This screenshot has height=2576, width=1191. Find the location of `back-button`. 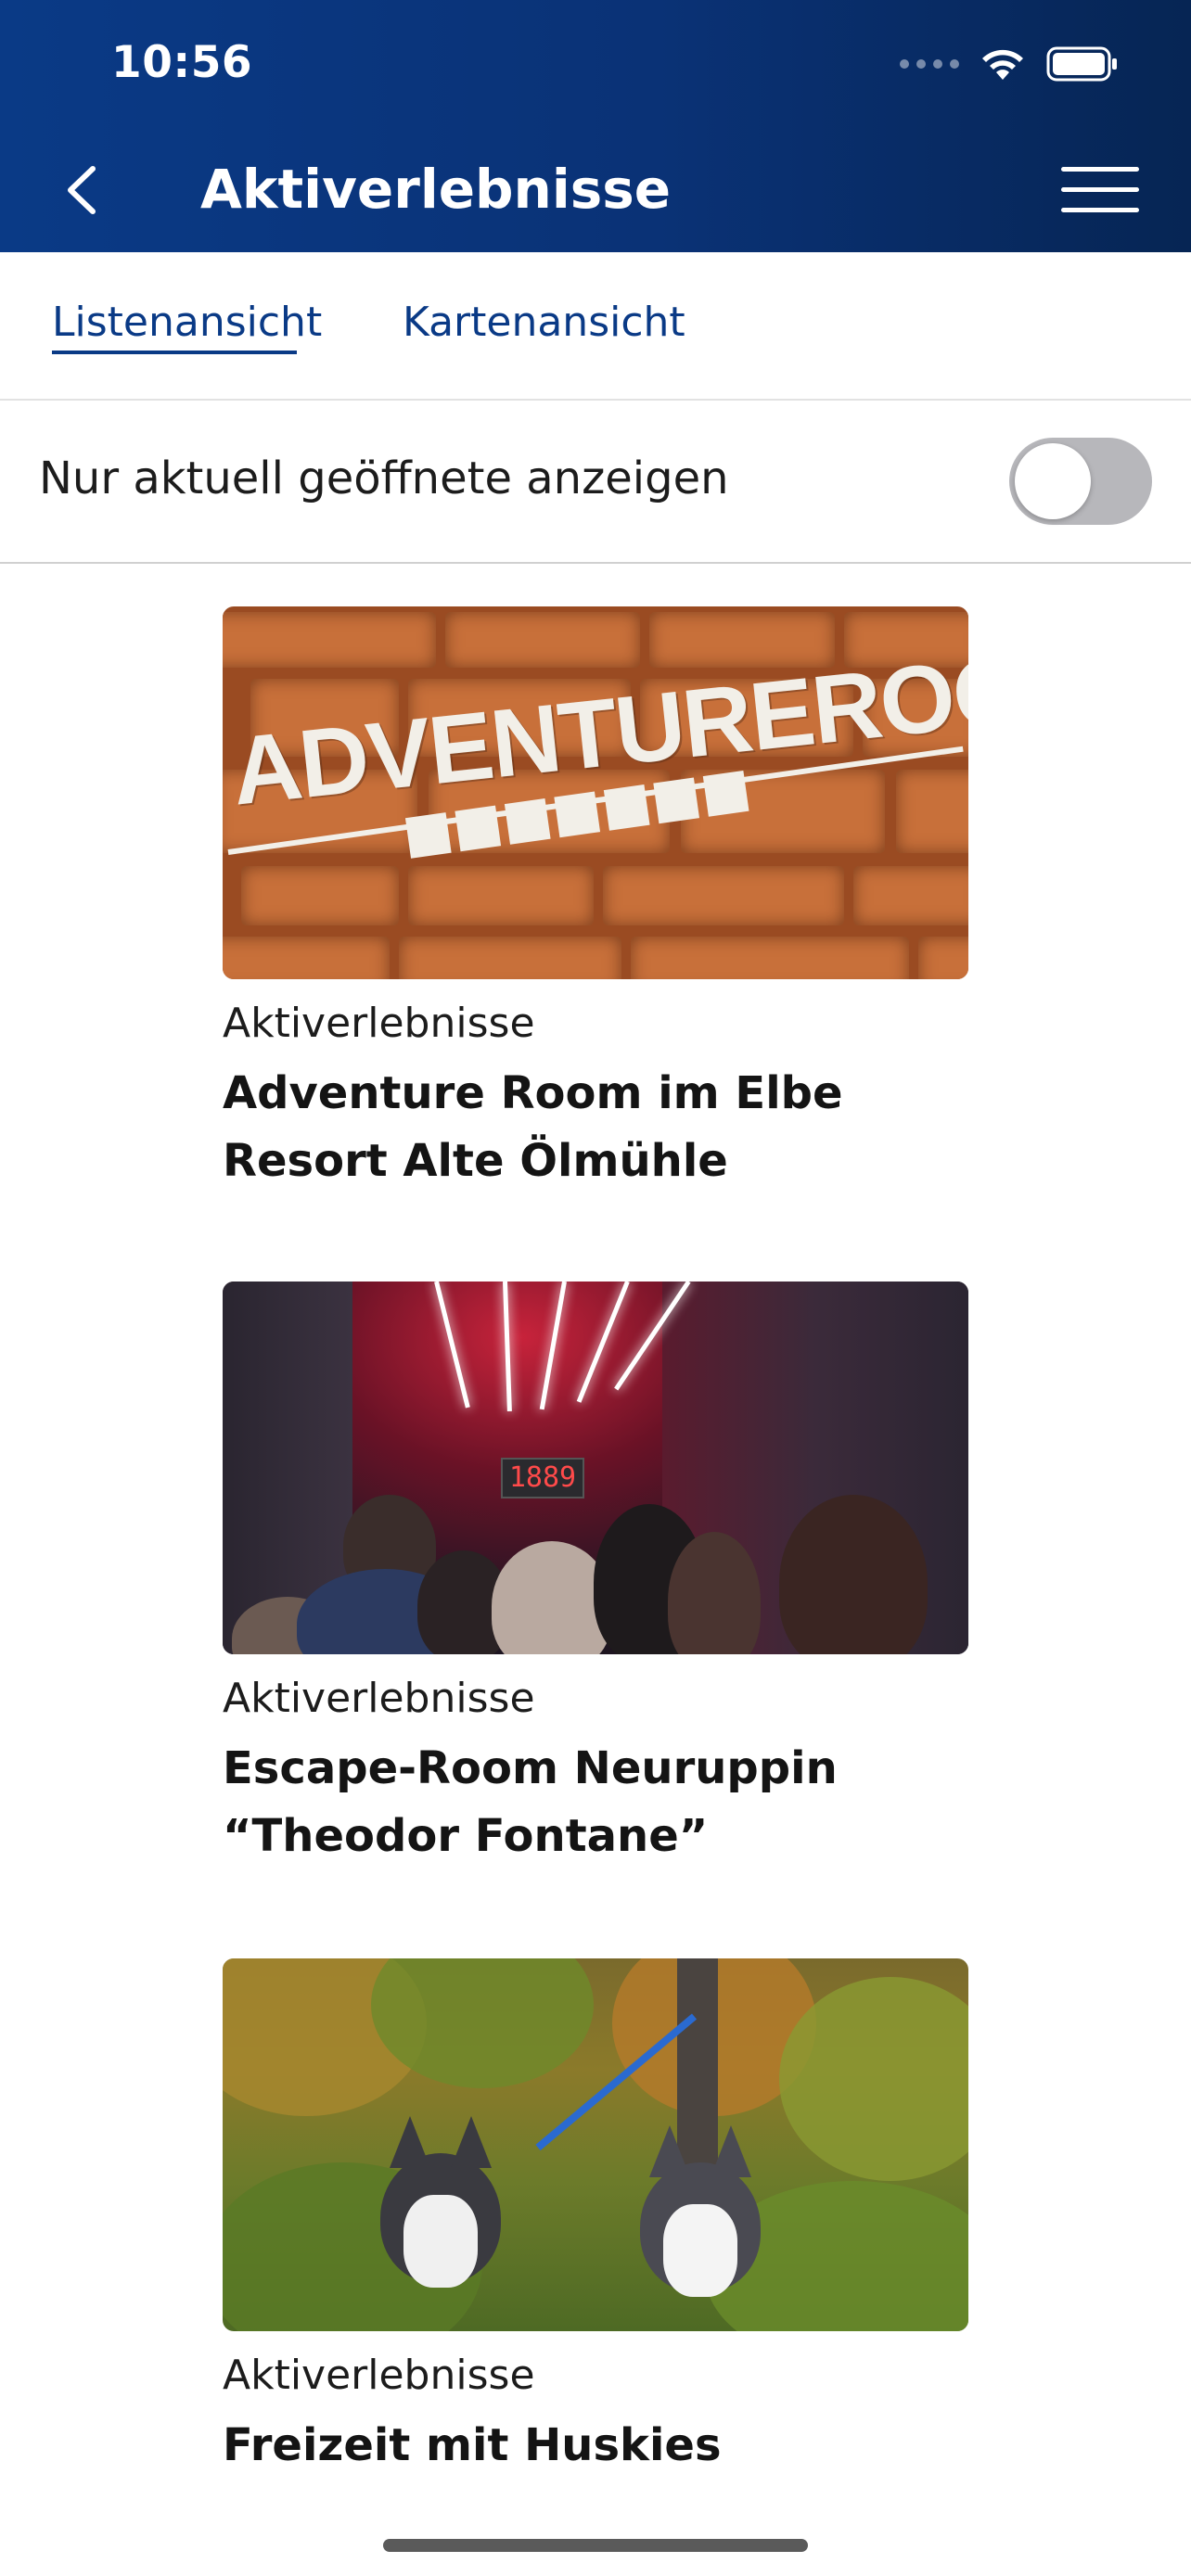

back-button is located at coordinates (81, 191).